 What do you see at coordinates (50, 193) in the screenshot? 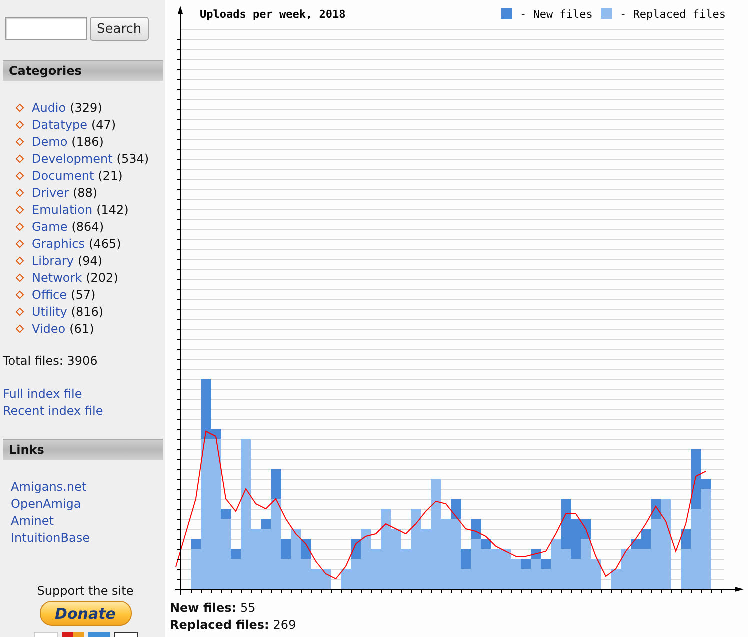
I see `category-link: Driver` at bounding box center [50, 193].